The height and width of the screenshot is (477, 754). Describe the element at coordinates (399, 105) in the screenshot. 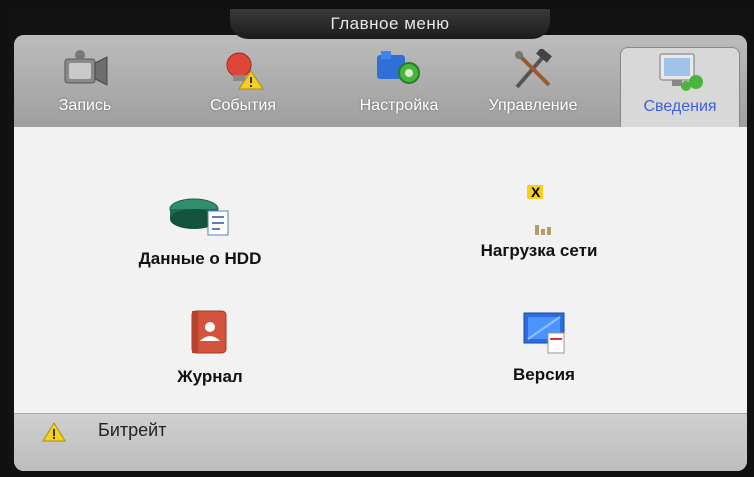

I see `tab-settings-label: Настройка` at that location.